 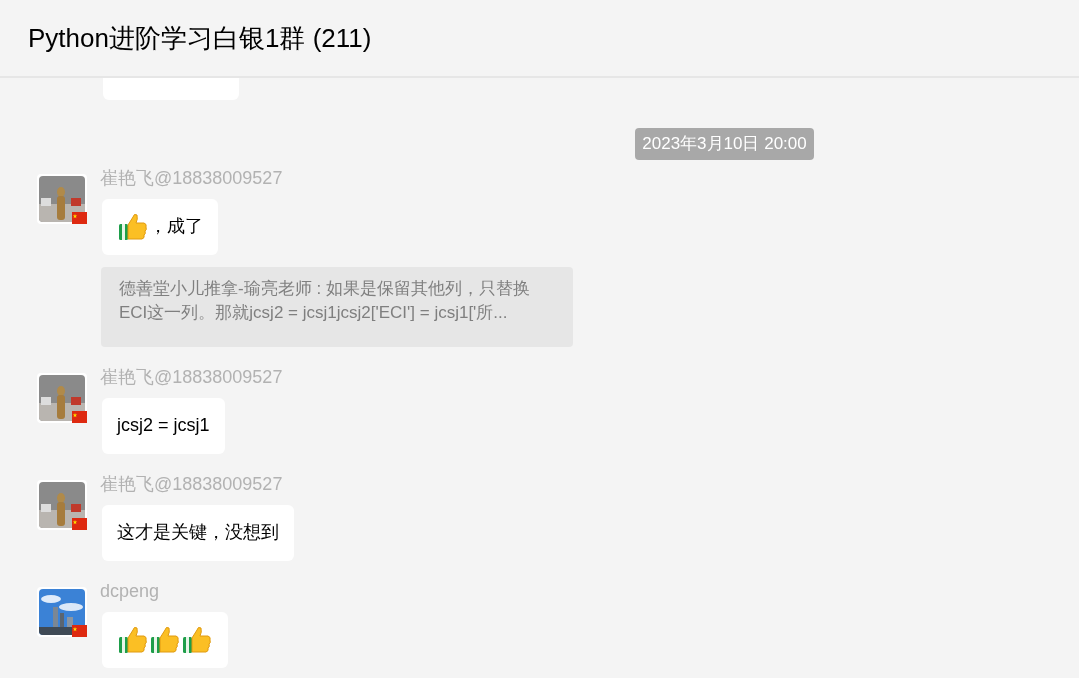 What do you see at coordinates (130, 590) in the screenshot?
I see `sender-name: dcpeng` at bounding box center [130, 590].